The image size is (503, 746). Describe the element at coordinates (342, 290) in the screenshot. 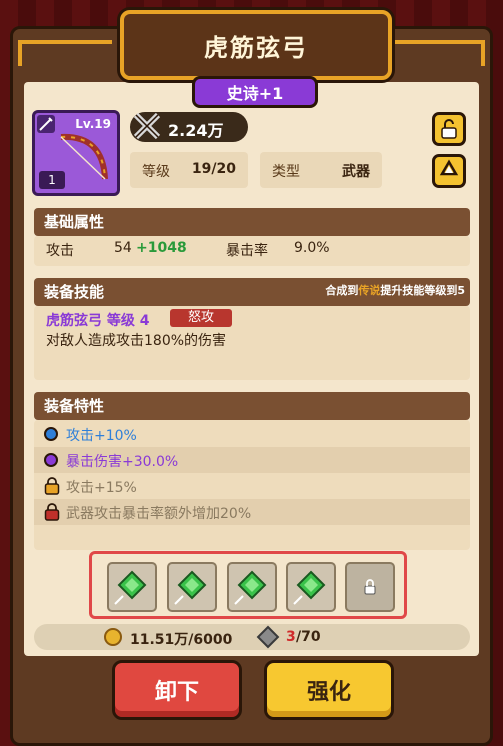

I see `hint-prefix: 合成到` at that location.